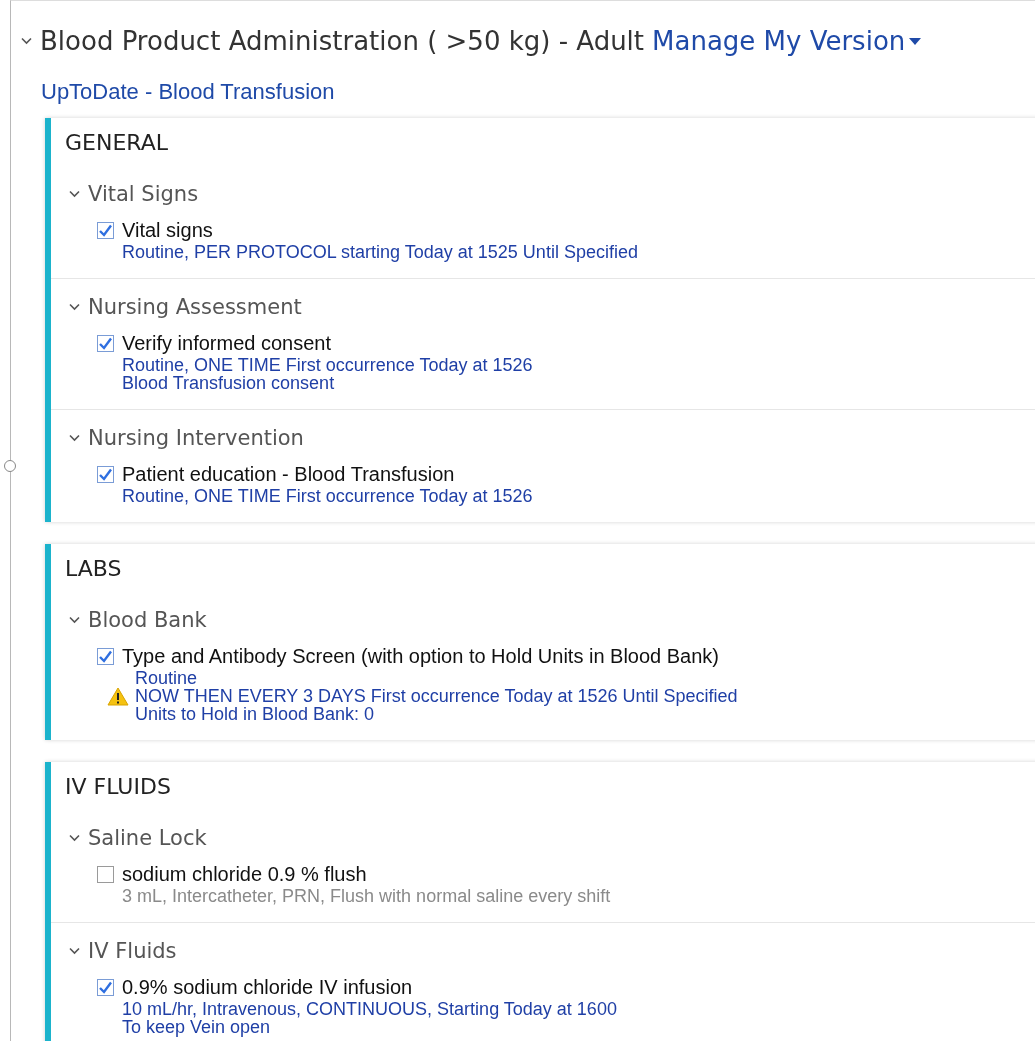  Describe the element at coordinates (342, 41) in the screenshot. I see `pathway-title: Blood Product Administration ( >50 kg) - Adult` at that location.